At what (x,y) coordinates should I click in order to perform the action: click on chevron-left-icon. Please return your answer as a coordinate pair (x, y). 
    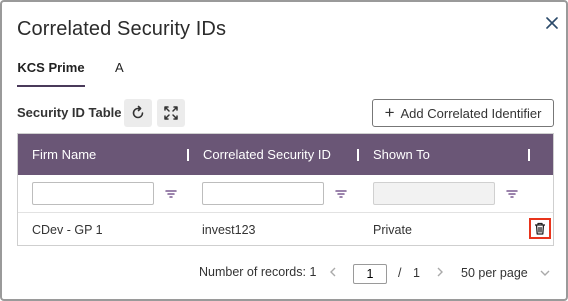
    Looking at the image, I should click on (333, 272).